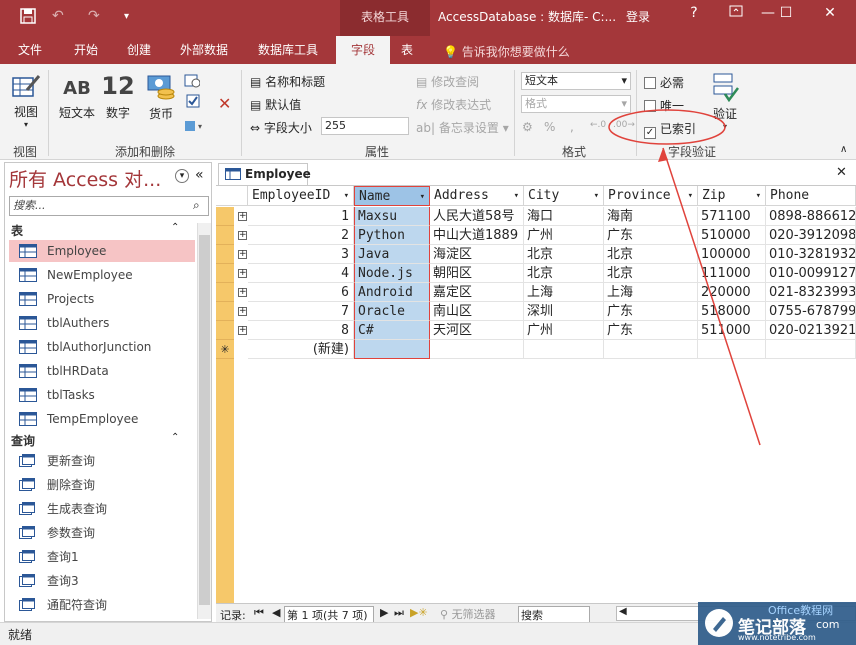 This screenshot has height=645, width=856. I want to click on tables-section-header: 表, so click(17, 230).